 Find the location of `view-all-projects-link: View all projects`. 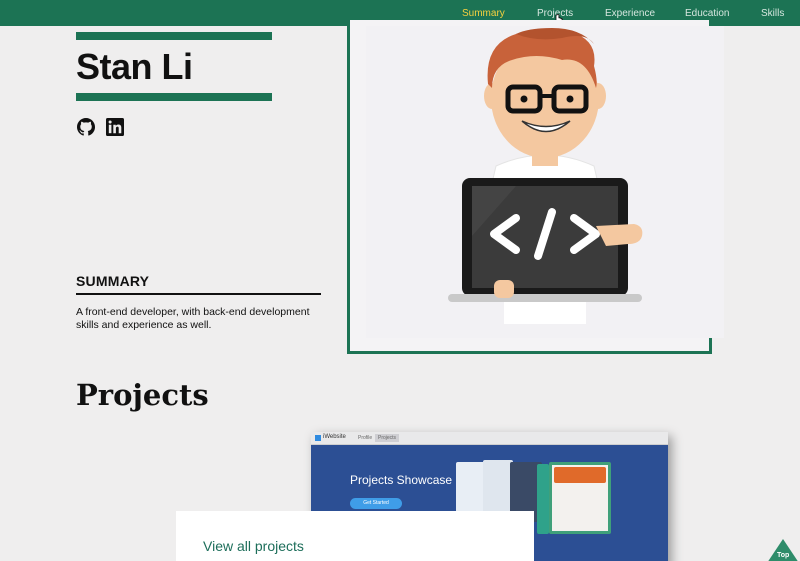

view-all-projects-link: View all projects is located at coordinates (253, 546).